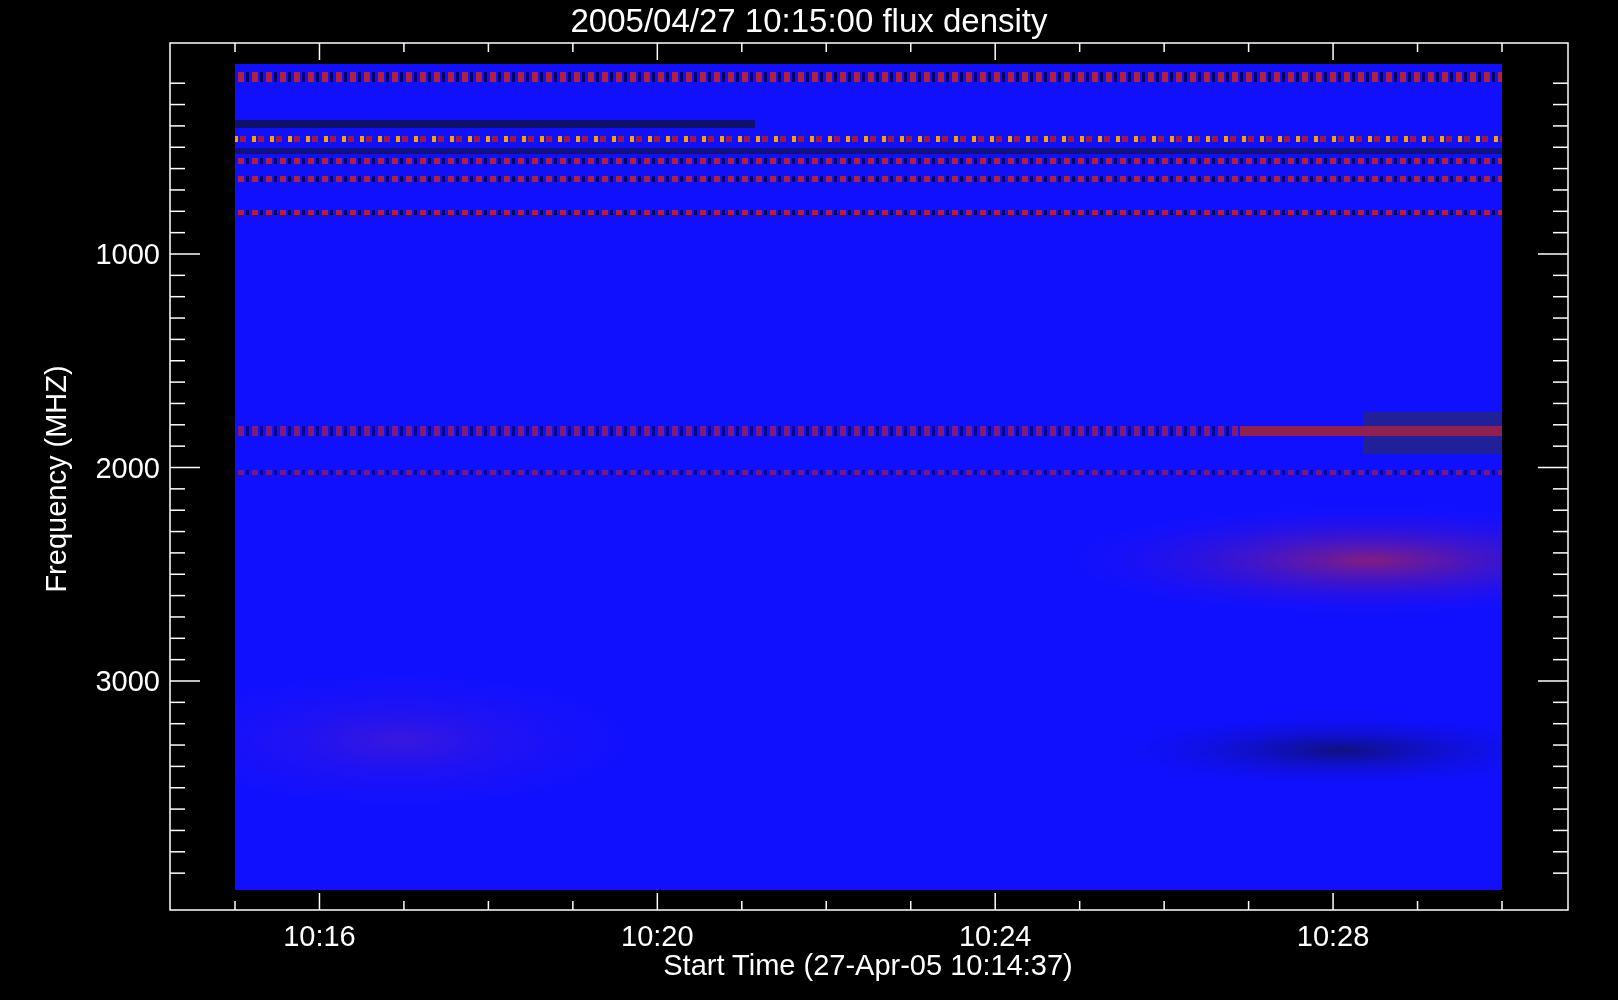  What do you see at coordinates (995, 936) in the screenshot?
I see `axis-tick-label: 10:24` at bounding box center [995, 936].